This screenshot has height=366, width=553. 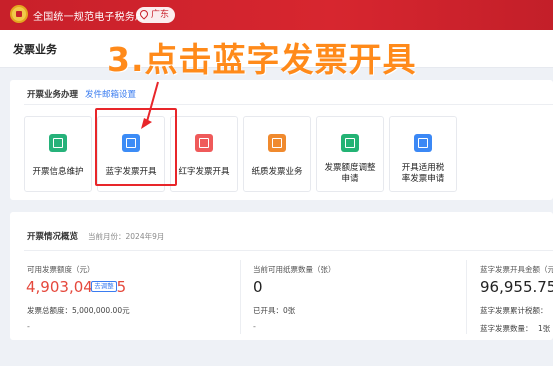 What do you see at coordinates (262, 59) in the screenshot?
I see `tutorial-annotation: 3.点击蓝字发票开具` at bounding box center [262, 59].